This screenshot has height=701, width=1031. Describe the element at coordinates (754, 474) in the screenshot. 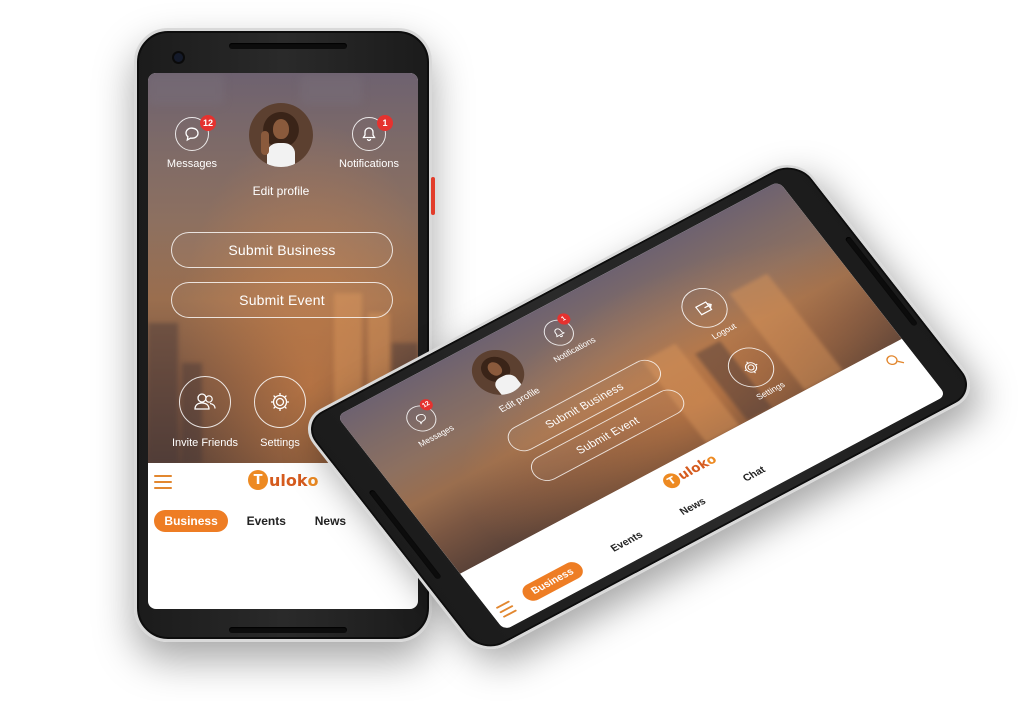

I see `tilted-tab-chat: Chat` at that location.